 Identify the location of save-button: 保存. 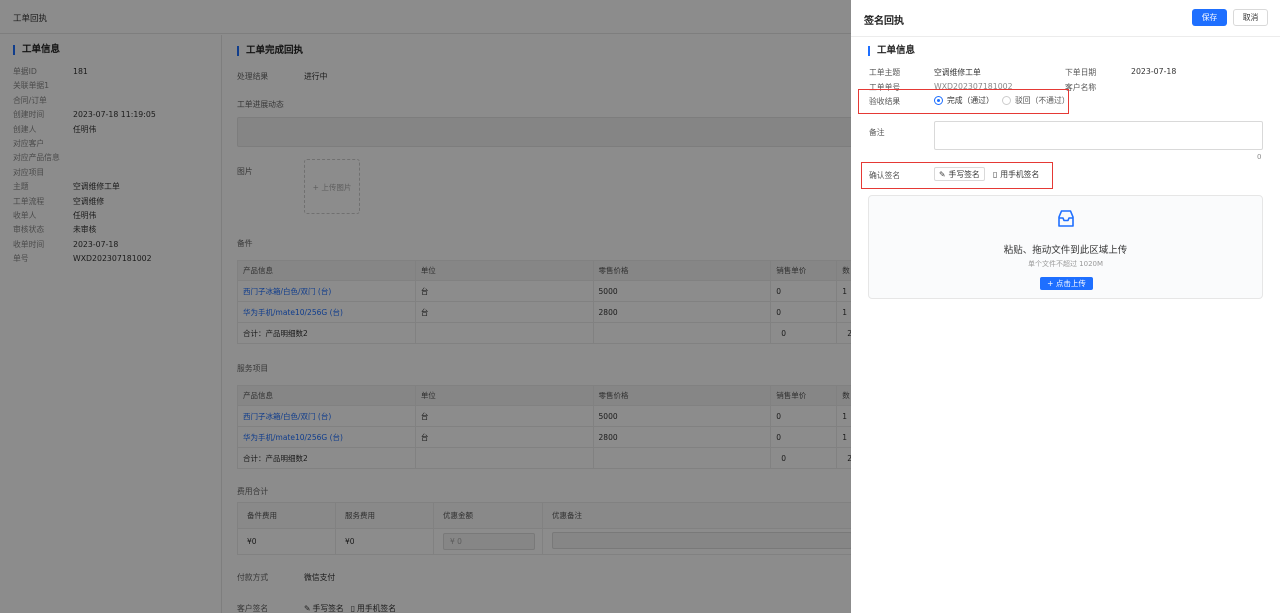
(1209, 17).